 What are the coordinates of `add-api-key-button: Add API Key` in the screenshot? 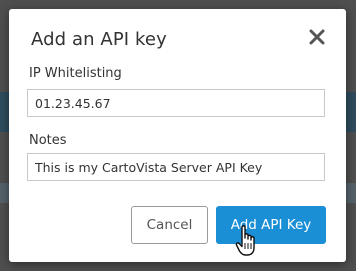 It's located at (271, 225).